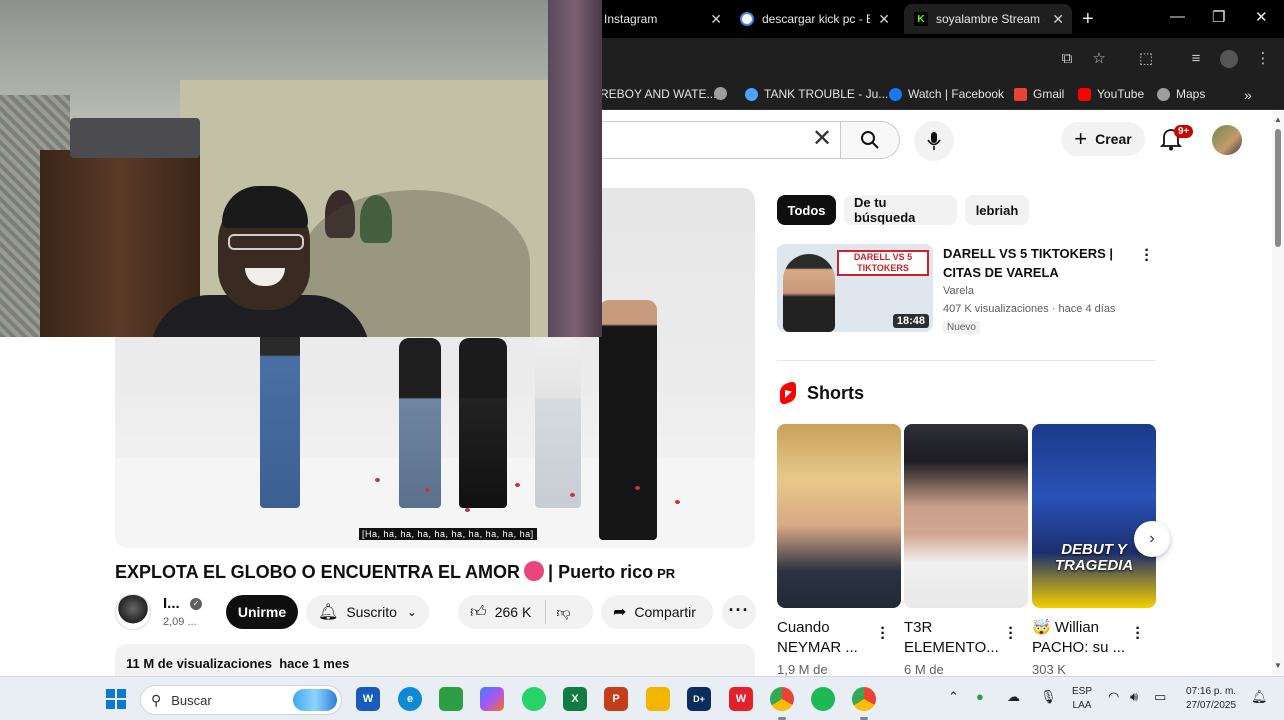 This screenshot has width=1284, height=720. What do you see at coordinates (368, 699) in the screenshot?
I see `word-icon: W` at bounding box center [368, 699].